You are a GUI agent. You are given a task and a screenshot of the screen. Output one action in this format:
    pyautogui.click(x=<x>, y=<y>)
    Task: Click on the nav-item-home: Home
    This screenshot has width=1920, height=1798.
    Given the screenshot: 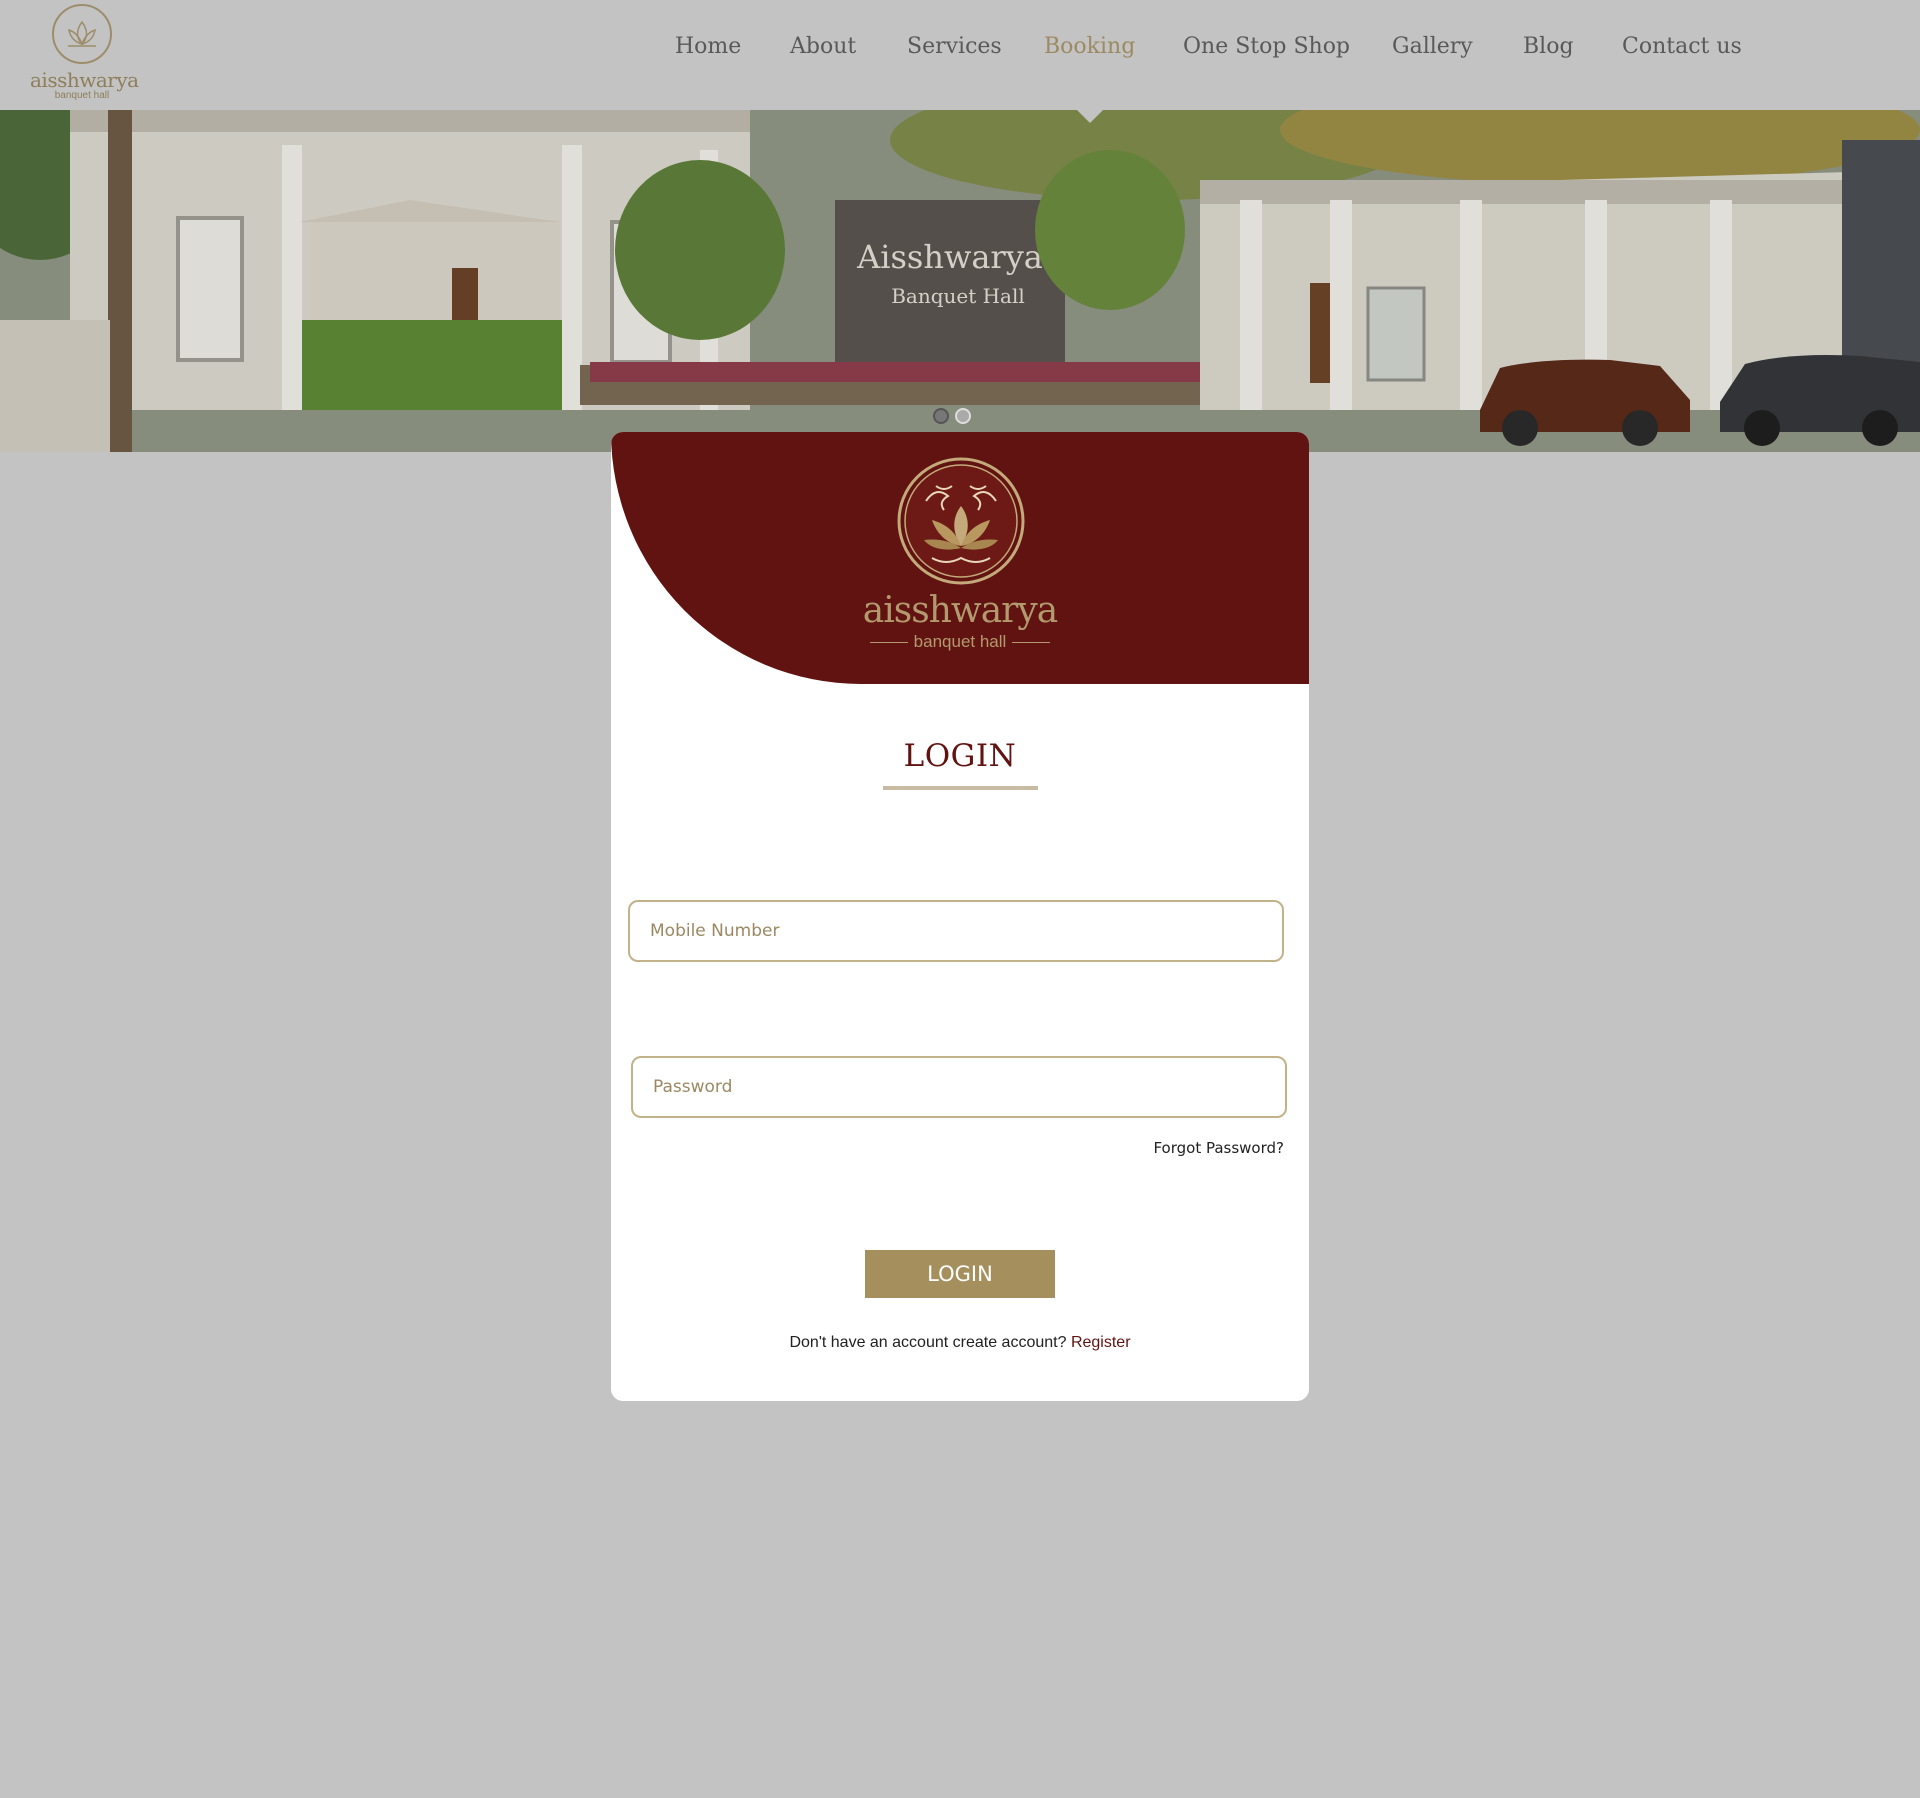 What is the action you would take?
    pyautogui.click(x=708, y=46)
    